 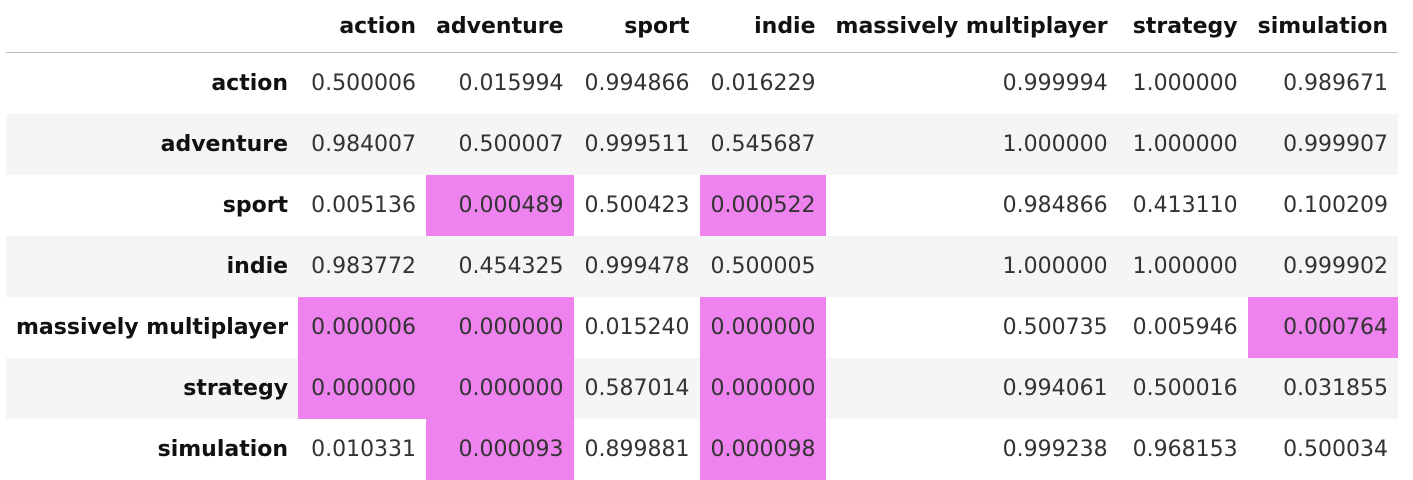 What do you see at coordinates (152, 327) in the screenshot?
I see `row-header: massively multiplayer` at bounding box center [152, 327].